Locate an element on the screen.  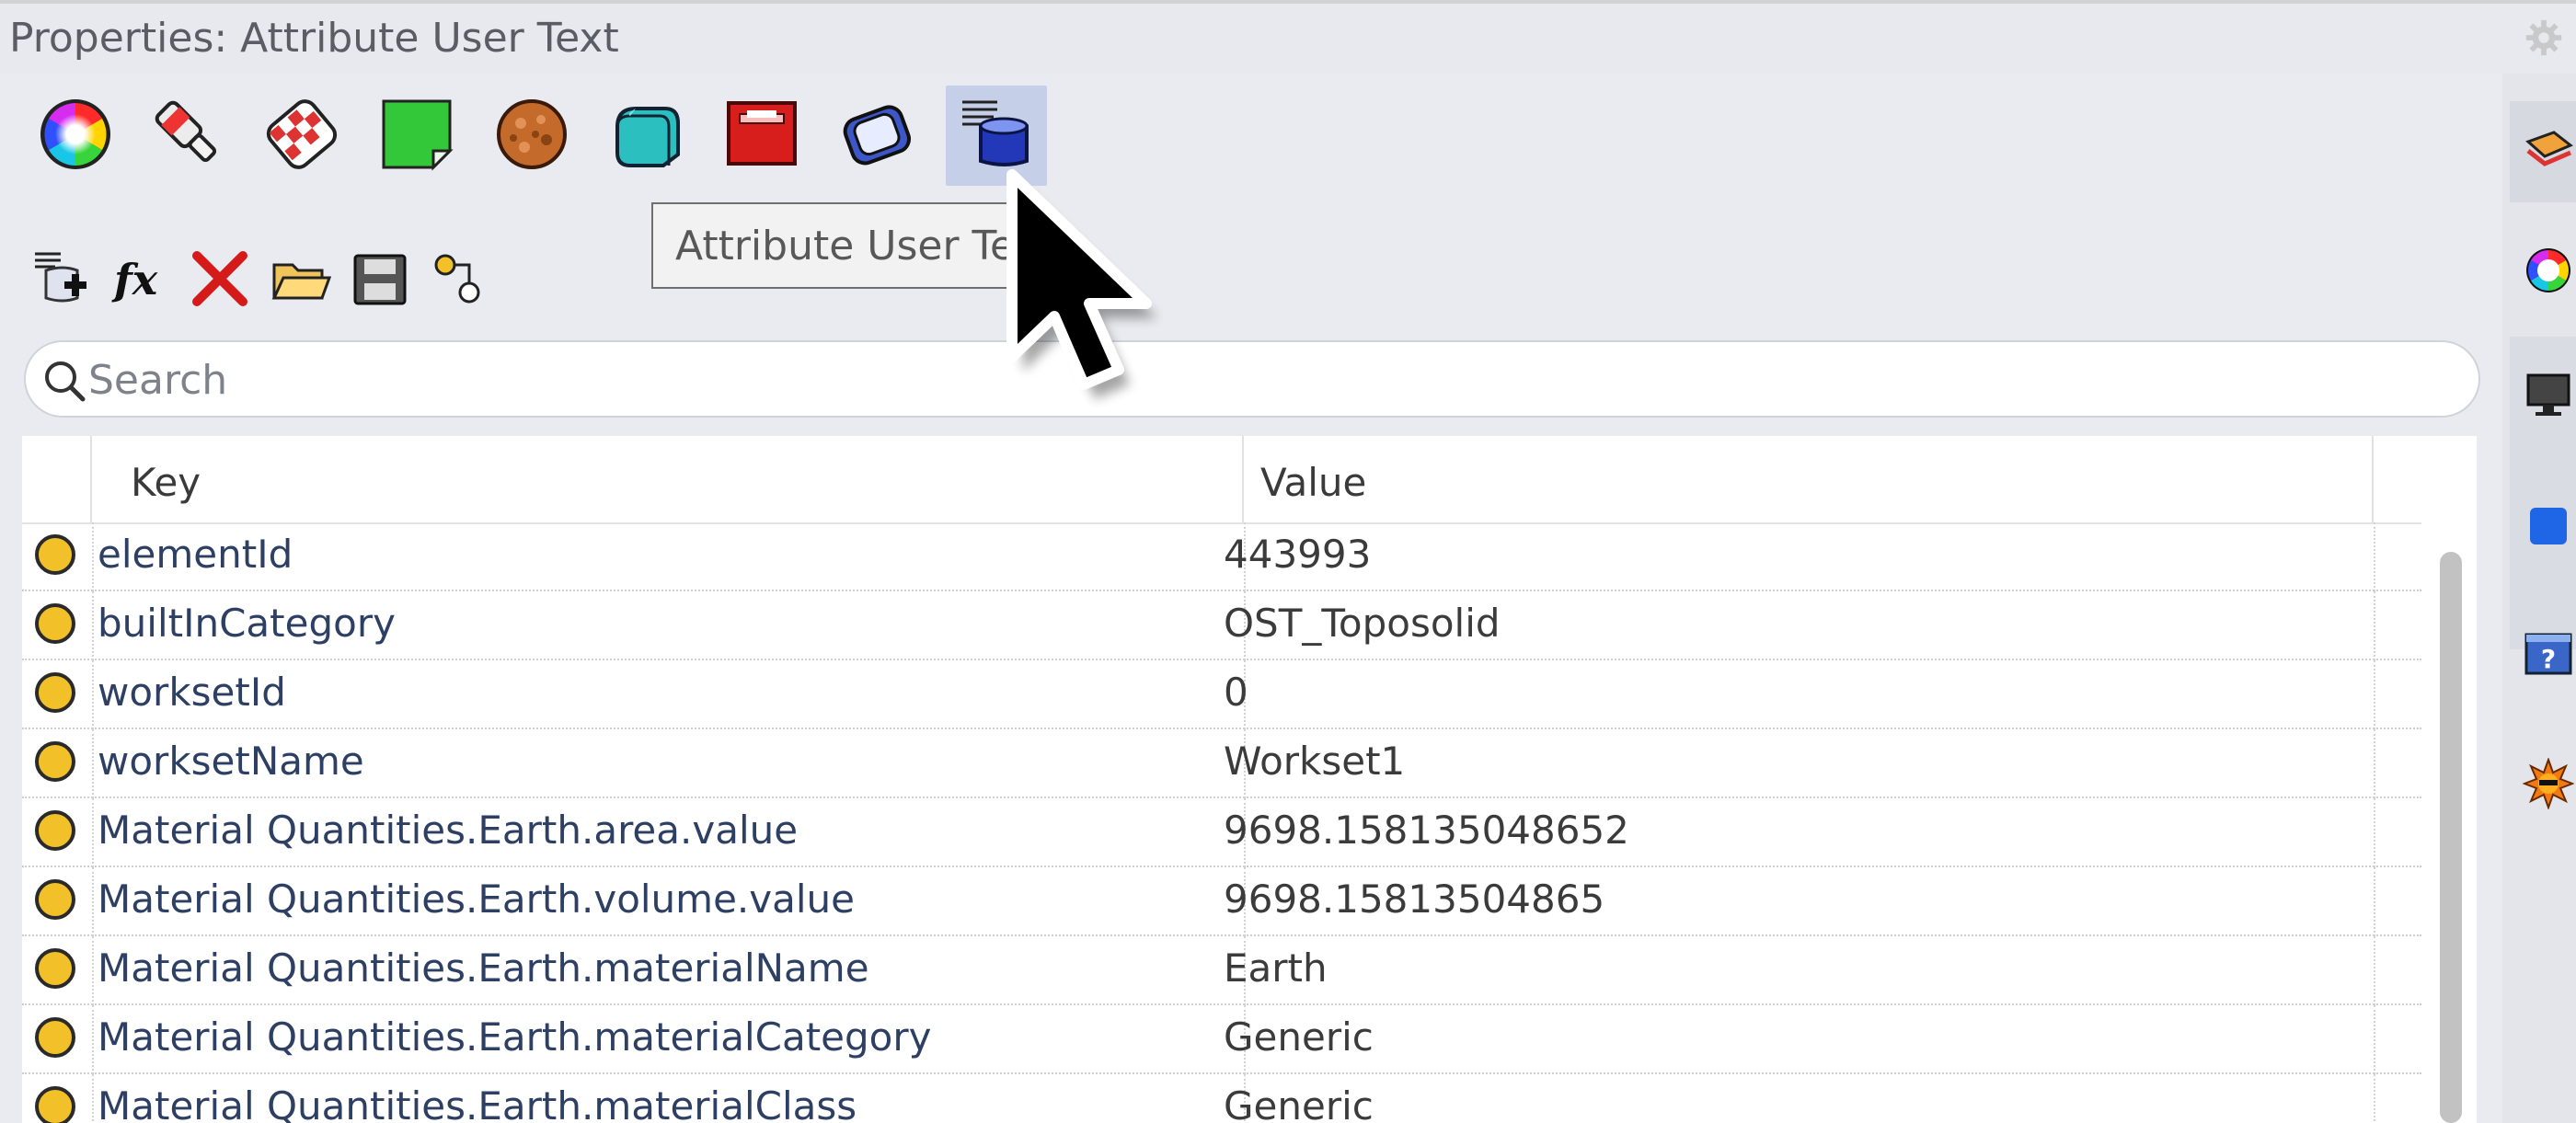
displacement-icon is located at coordinates (532, 134).